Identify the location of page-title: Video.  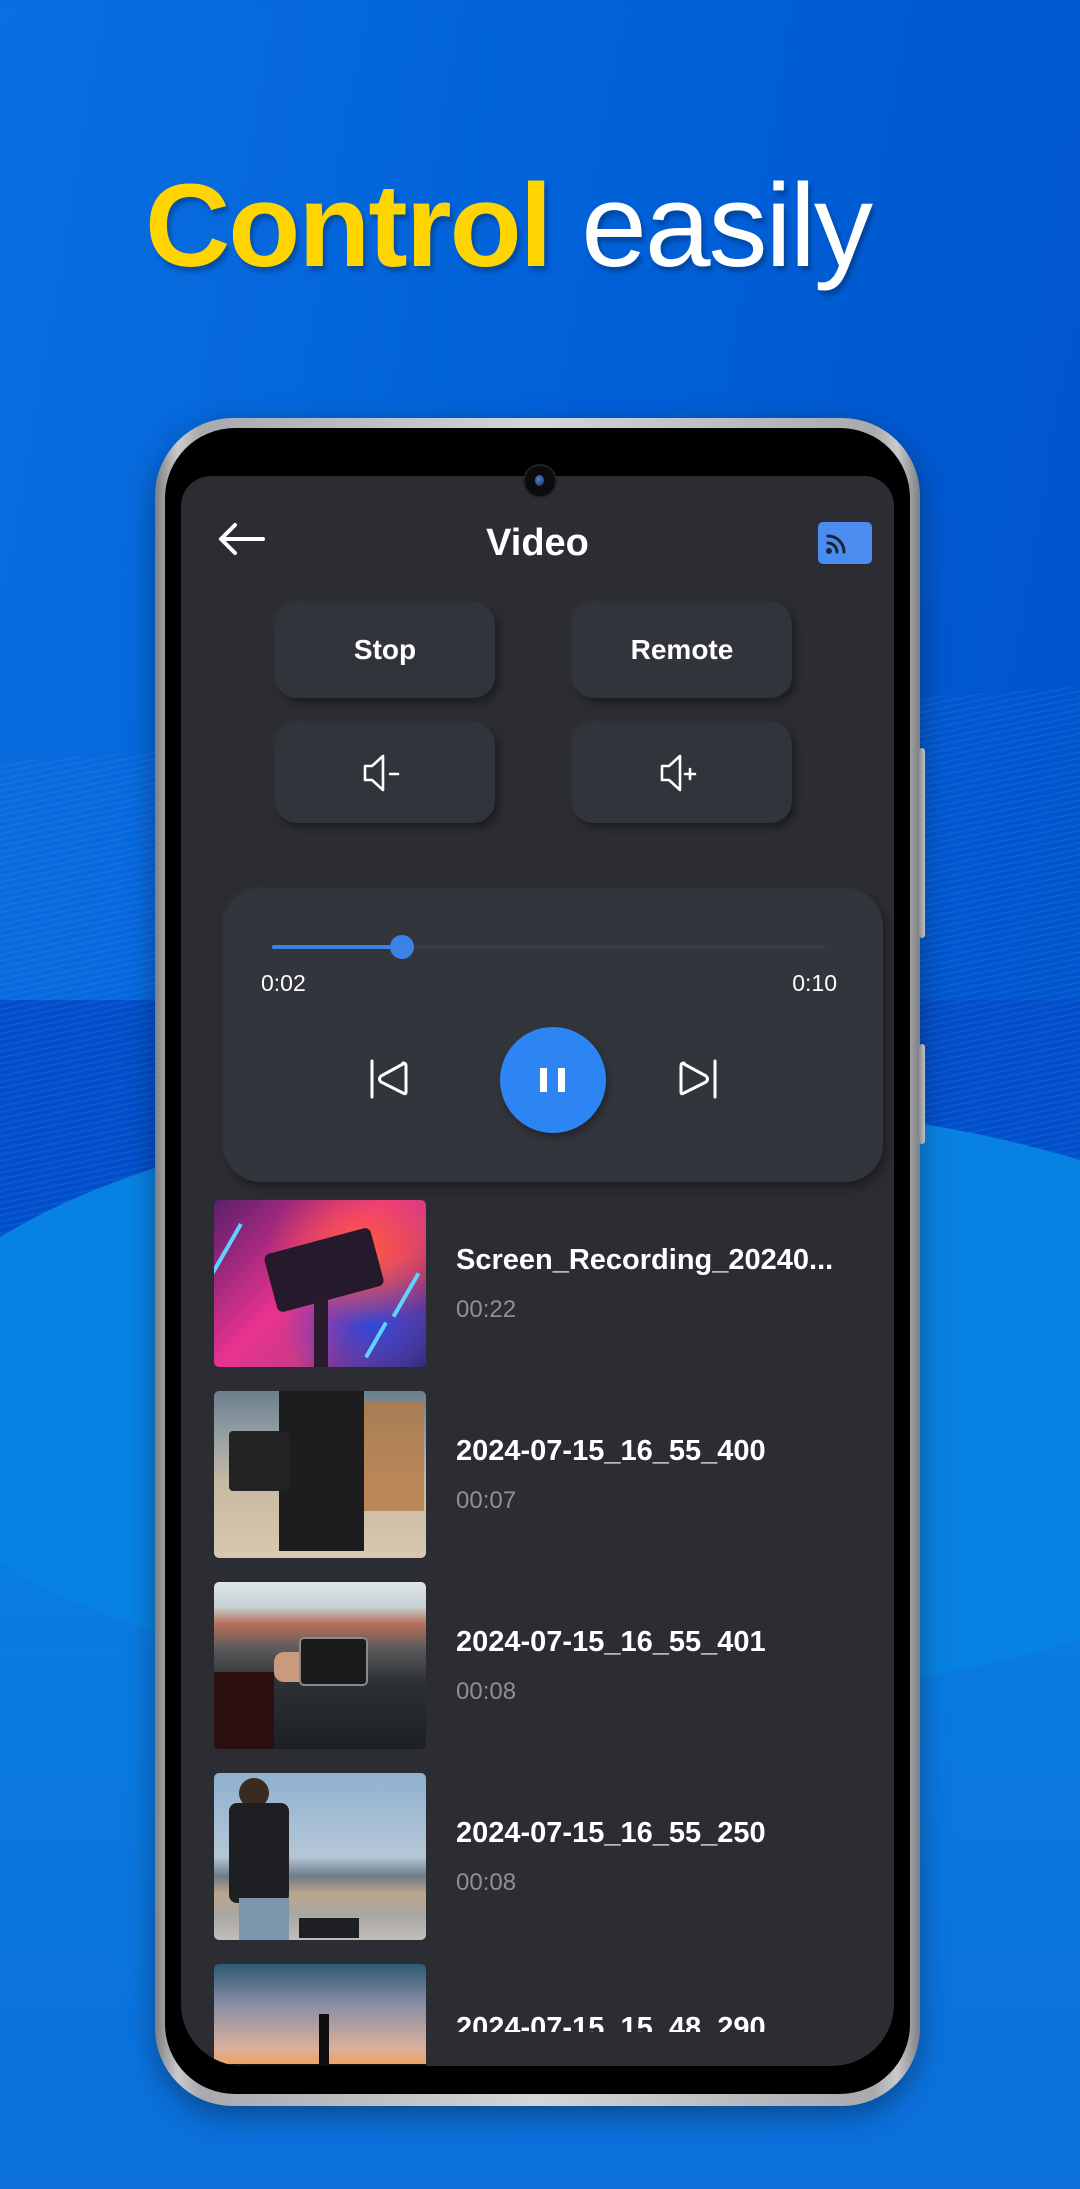
(537, 543).